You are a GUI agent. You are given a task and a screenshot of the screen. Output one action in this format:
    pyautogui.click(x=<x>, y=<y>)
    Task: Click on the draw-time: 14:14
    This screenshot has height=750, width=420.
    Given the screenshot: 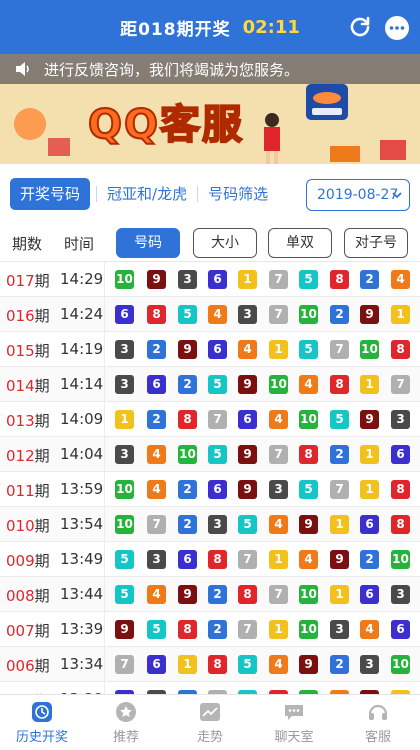 What is the action you would take?
    pyautogui.click(x=82, y=384)
    